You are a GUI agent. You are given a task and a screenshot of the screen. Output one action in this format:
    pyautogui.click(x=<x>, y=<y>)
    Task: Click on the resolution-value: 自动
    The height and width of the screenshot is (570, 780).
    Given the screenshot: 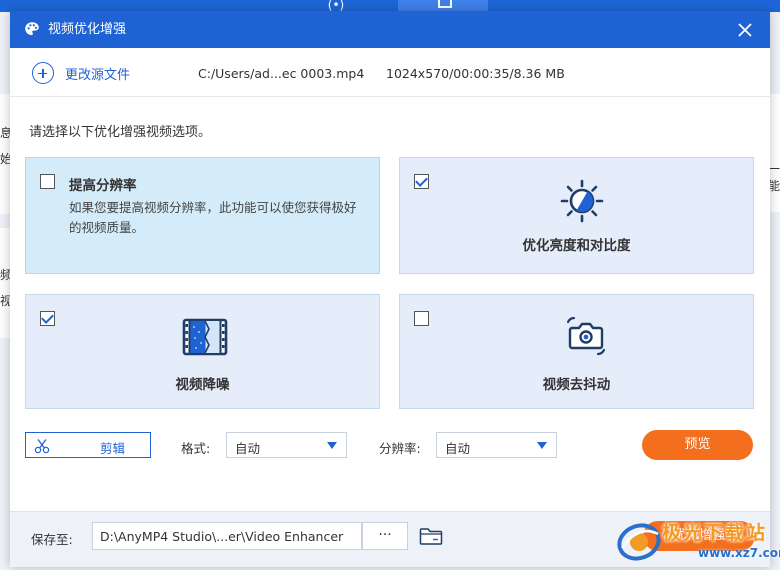 What is the action you would take?
    pyautogui.click(x=458, y=448)
    